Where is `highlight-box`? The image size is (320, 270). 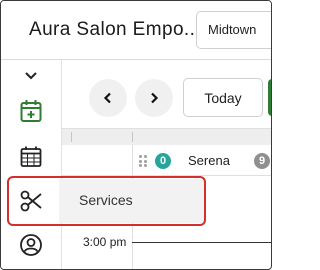
highlight-box is located at coordinates (106, 201).